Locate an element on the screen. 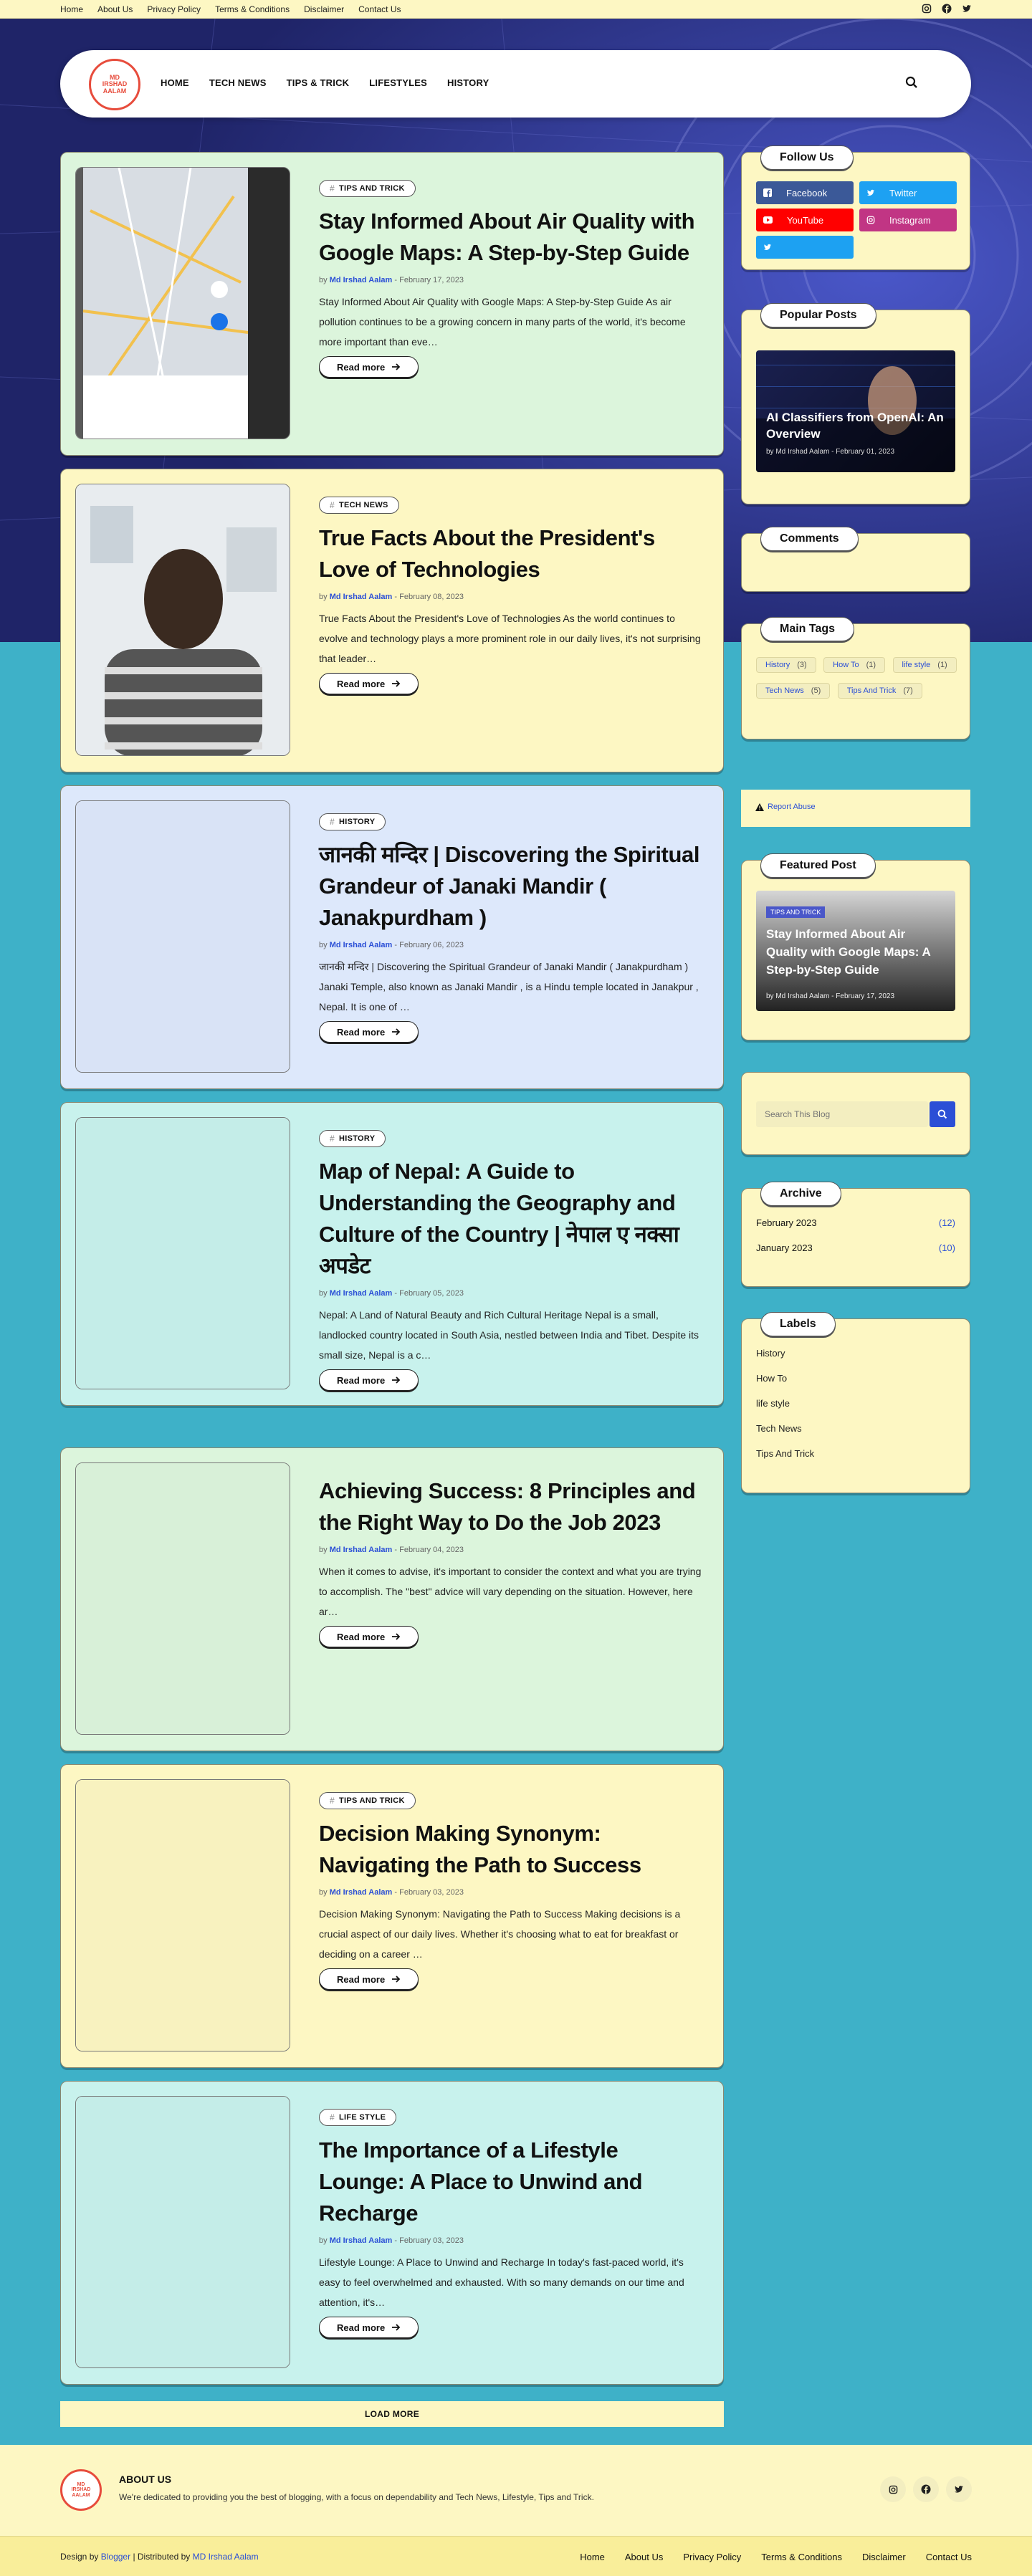  label-link: life style is located at coordinates (855, 1403).